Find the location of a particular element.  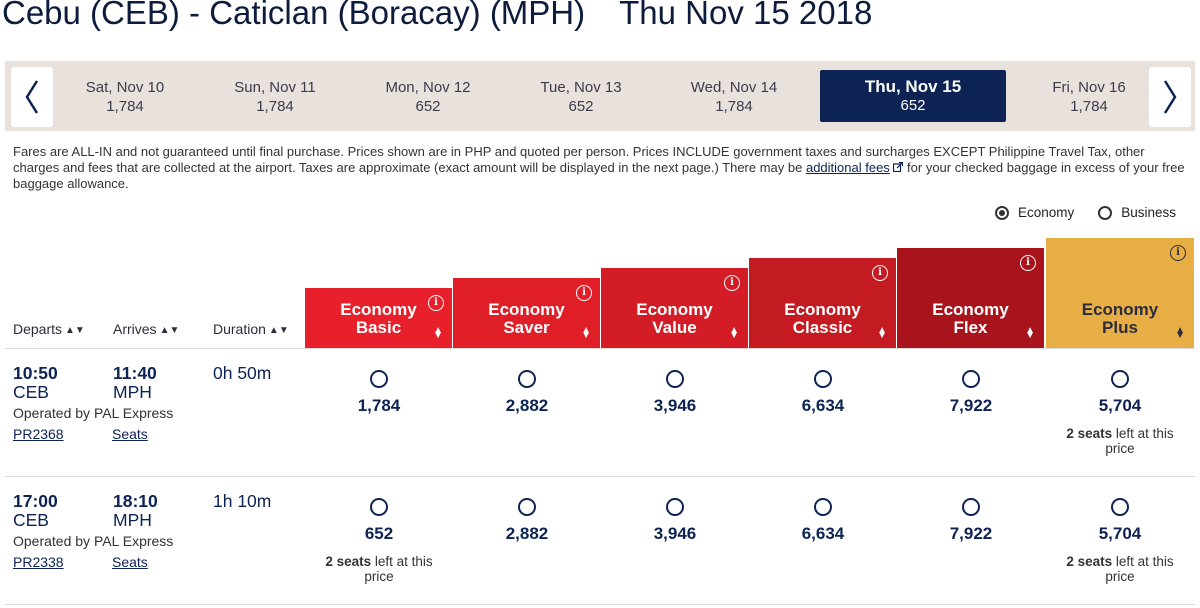

fare-class-header: i Economy Flex ▲ ▼ is located at coordinates (970, 298).